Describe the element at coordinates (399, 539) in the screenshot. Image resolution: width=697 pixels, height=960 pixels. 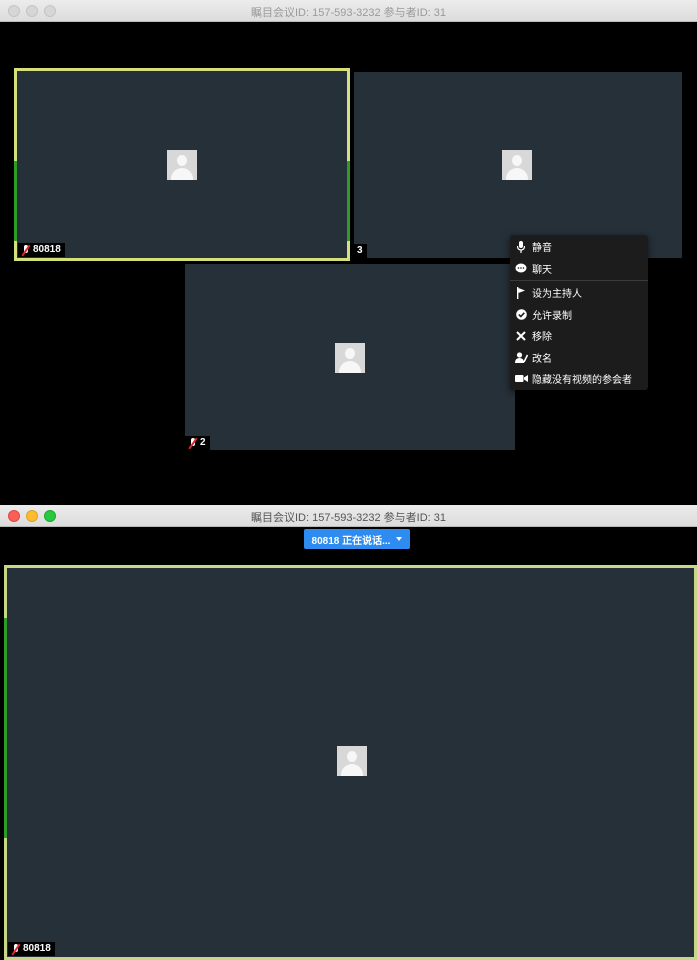
I see `chevron-down-icon` at that location.